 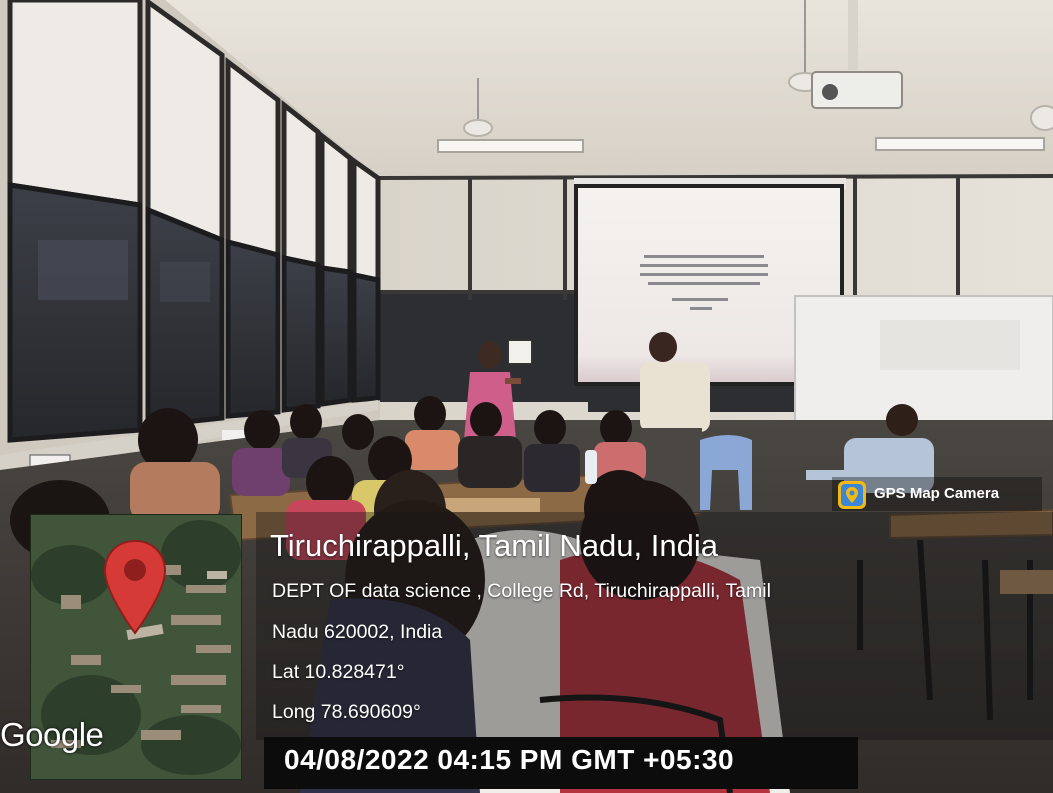 What do you see at coordinates (338, 672) in the screenshot?
I see `latitude-text: Lat 10.828471°` at bounding box center [338, 672].